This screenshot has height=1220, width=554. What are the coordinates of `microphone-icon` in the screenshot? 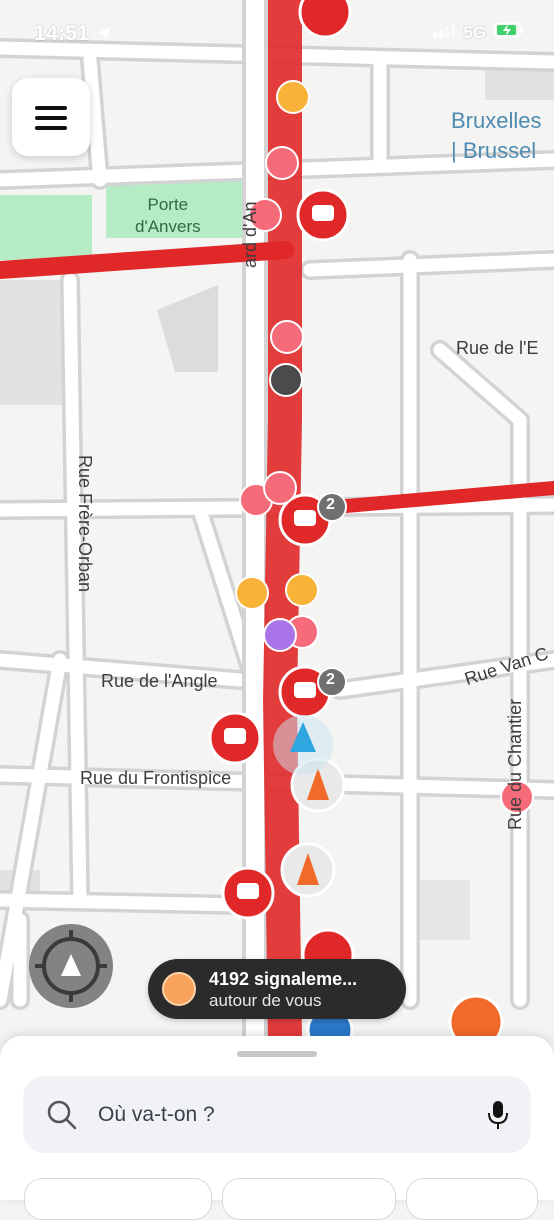 It's located at (498, 1115).